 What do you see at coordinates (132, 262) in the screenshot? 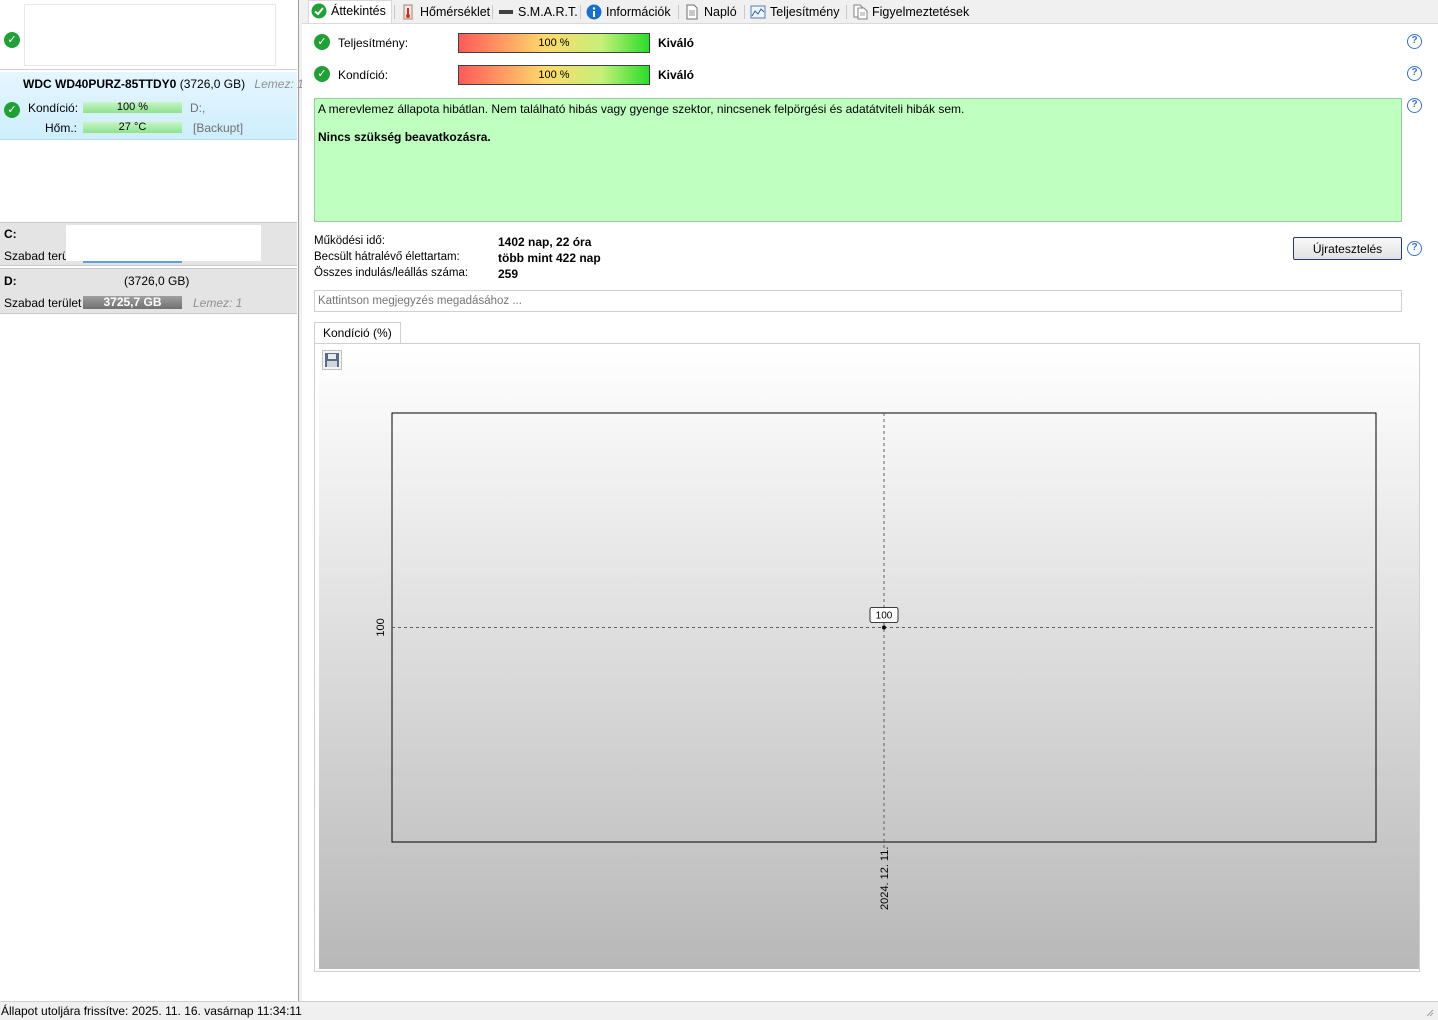
I see `free-space-bar` at bounding box center [132, 262].